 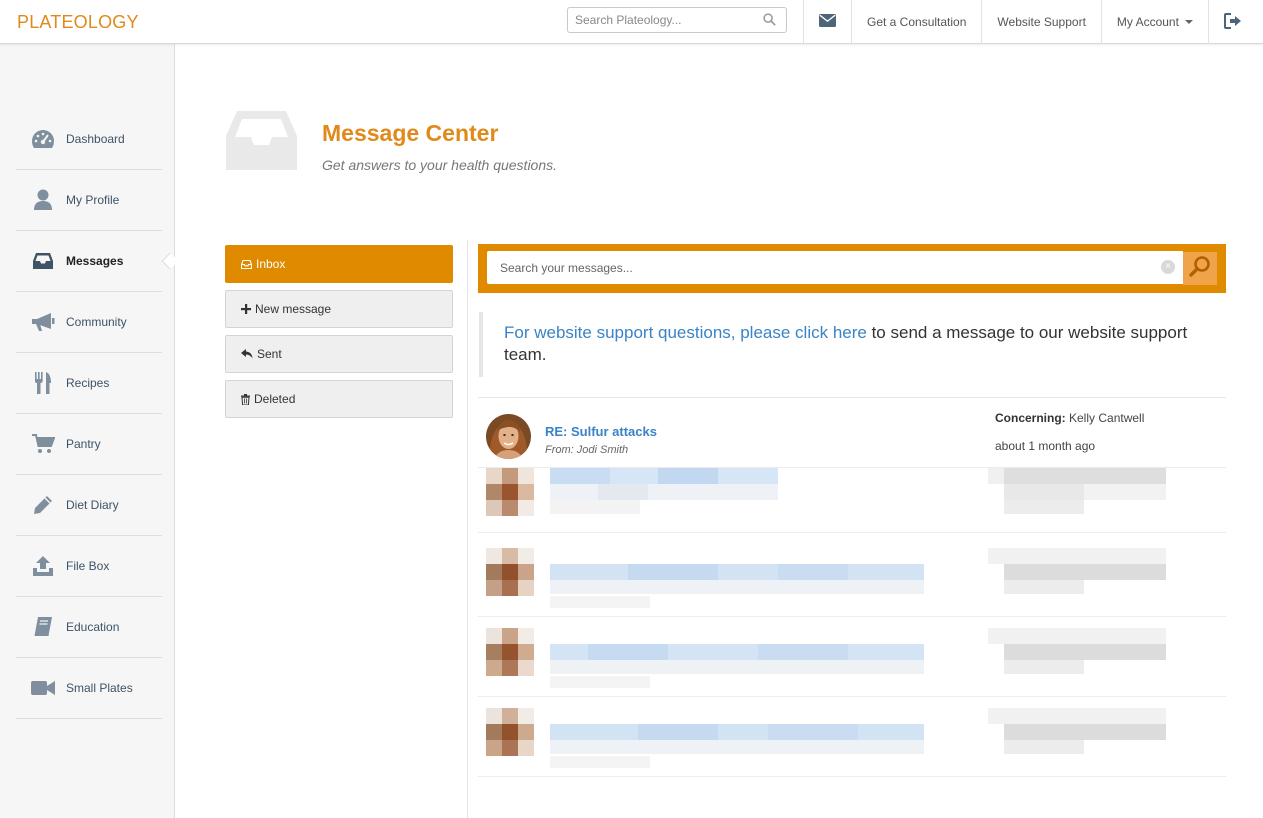 I want to click on reply-icon, so click(x=247, y=354).